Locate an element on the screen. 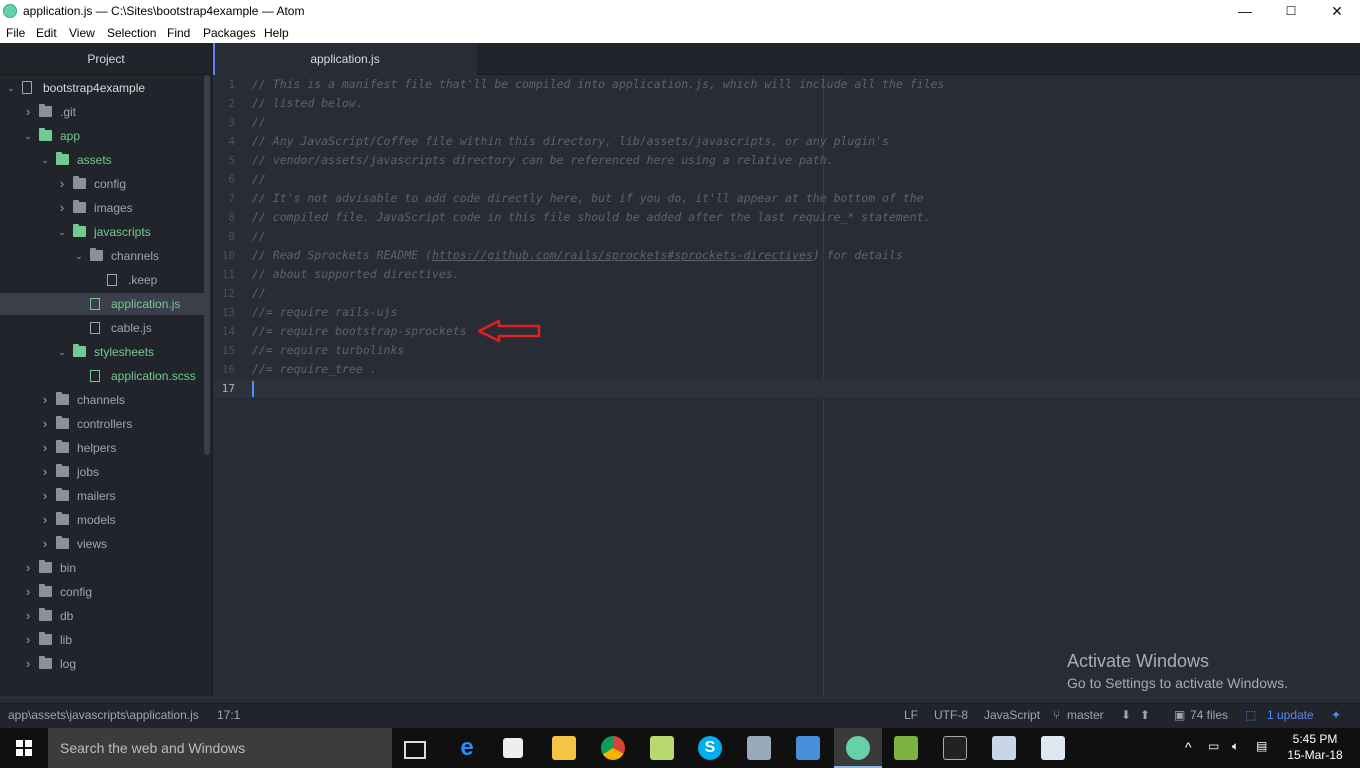 The height and width of the screenshot is (768, 1360). tree-item: › mailers is located at coordinates (102, 496).